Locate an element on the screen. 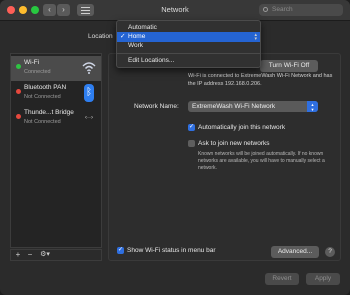 The width and height of the screenshot is (350, 295). apply-button: Apply is located at coordinates (323, 279).